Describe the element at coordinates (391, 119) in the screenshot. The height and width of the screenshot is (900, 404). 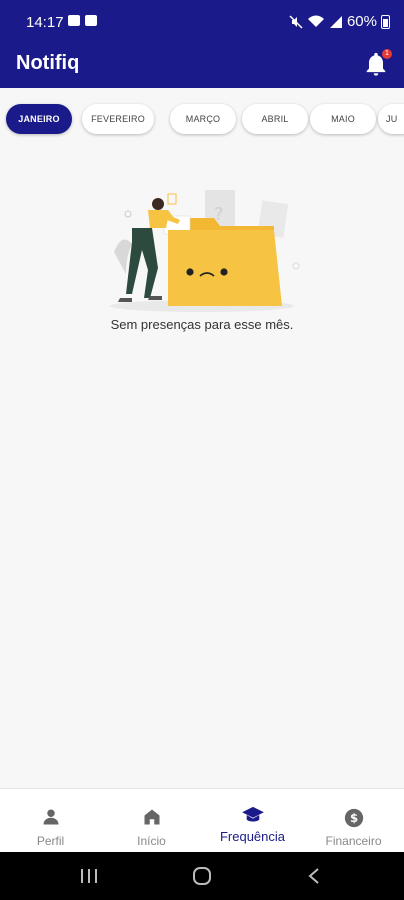
I see `tab-junho: JU` at that location.